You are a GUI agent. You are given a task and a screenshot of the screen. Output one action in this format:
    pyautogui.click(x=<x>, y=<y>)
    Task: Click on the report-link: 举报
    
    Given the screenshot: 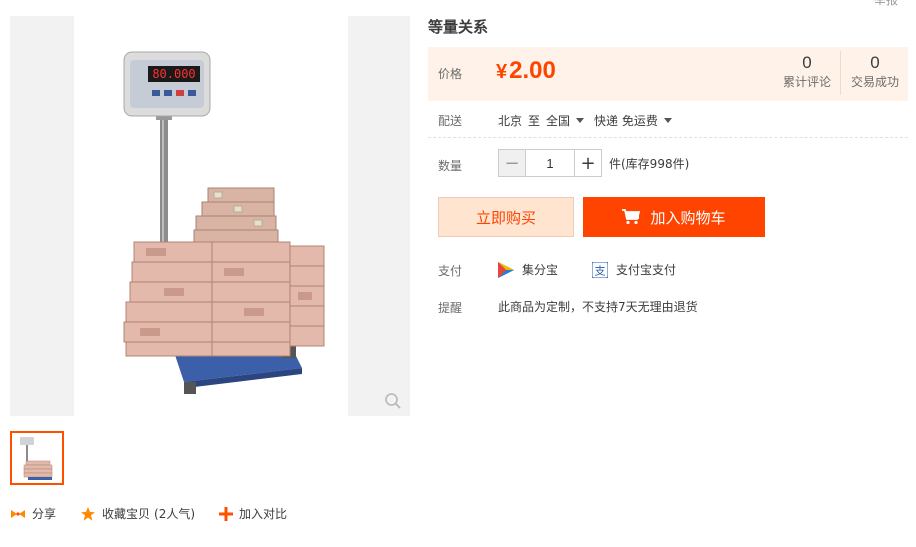 What is the action you would take?
    pyautogui.click(x=886, y=4)
    